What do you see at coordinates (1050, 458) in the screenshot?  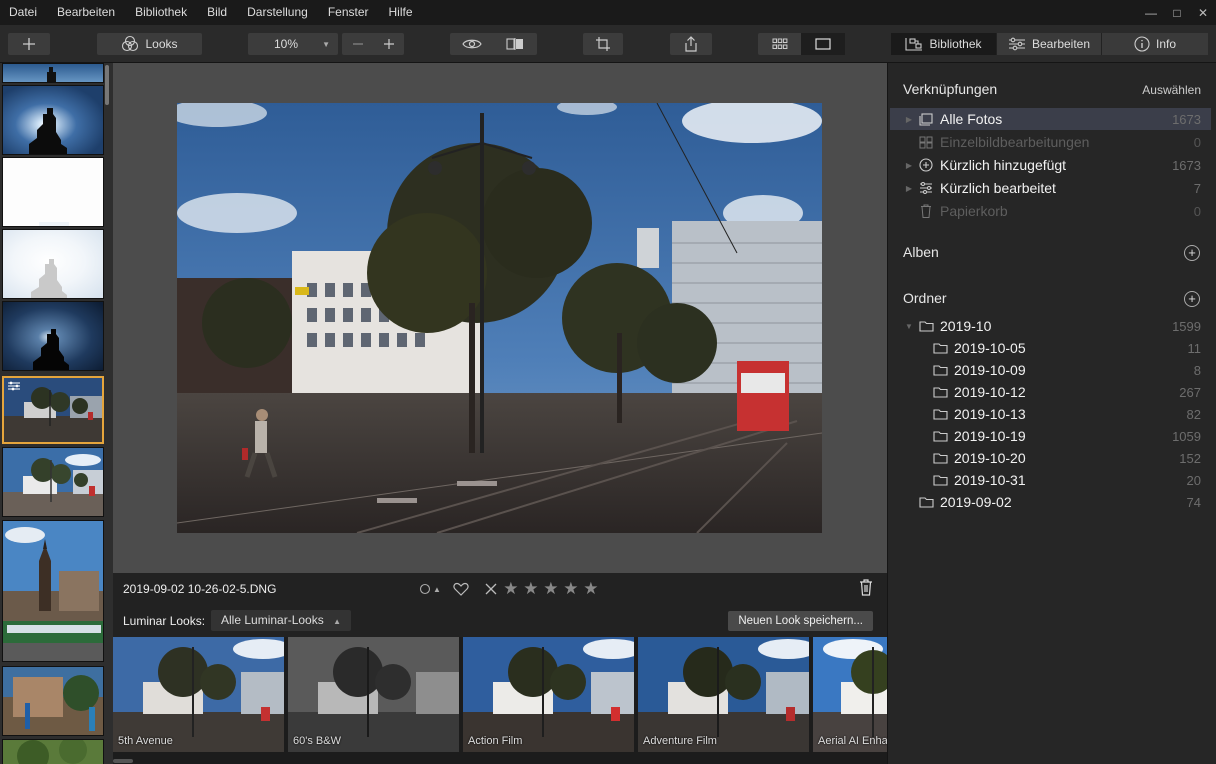 I see `folder-2019-10-20: 2019-10-20 152` at bounding box center [1050, 458].